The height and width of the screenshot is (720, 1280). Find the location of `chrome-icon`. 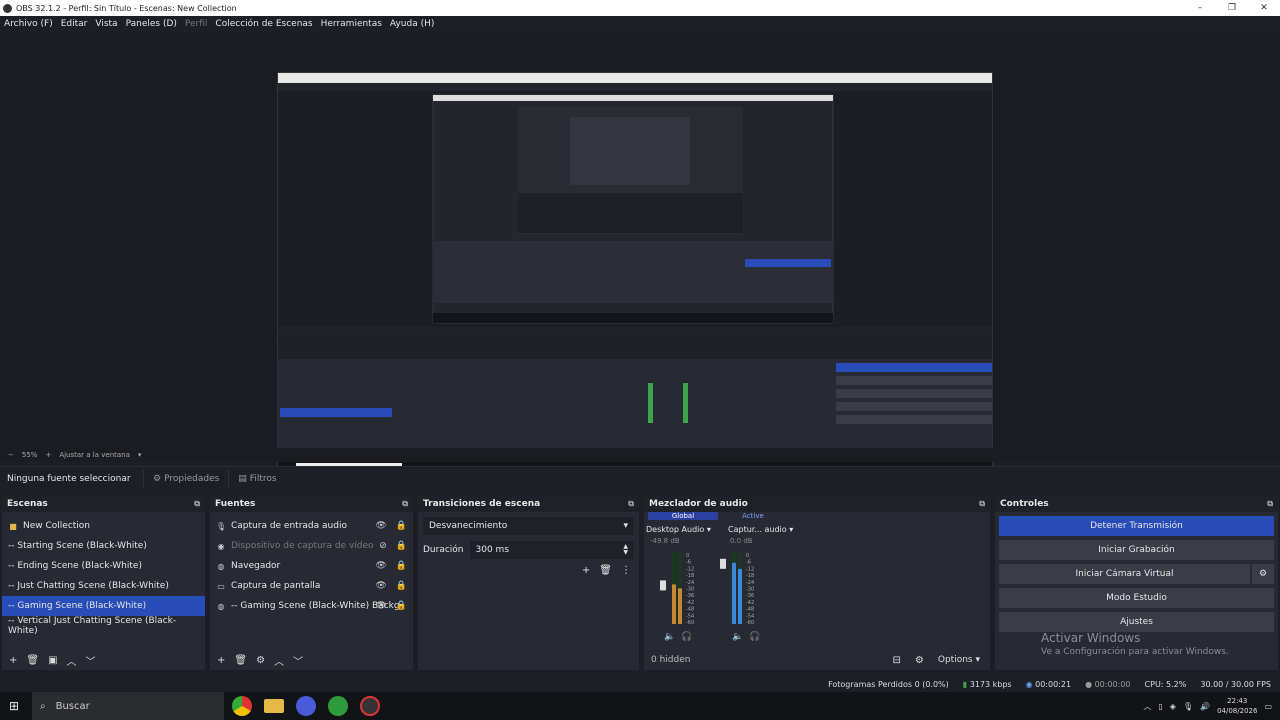

chrome-icon is located at coordinates (242, 706).